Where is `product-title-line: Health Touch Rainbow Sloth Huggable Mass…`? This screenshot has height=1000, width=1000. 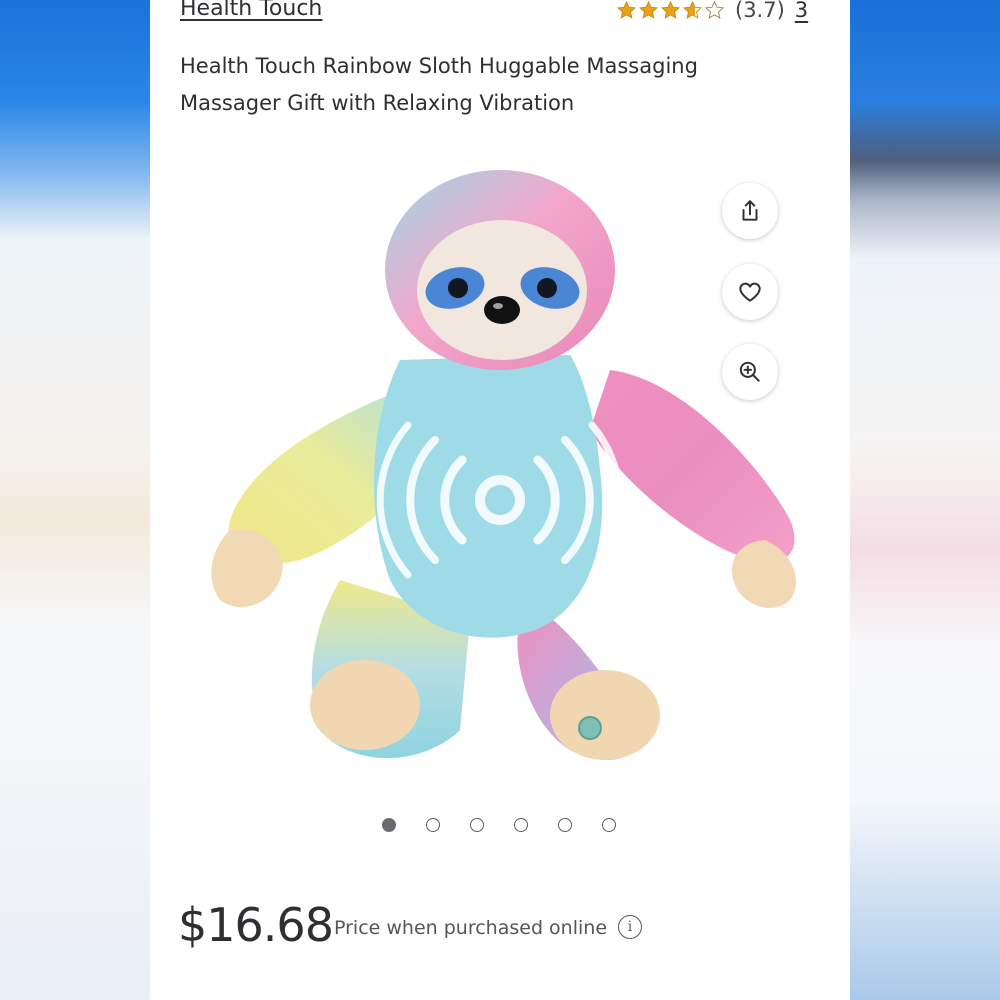
product-title-line: Health Touch Rainbow Sloth Huggable Mass… is located at coordinates (439, 66).